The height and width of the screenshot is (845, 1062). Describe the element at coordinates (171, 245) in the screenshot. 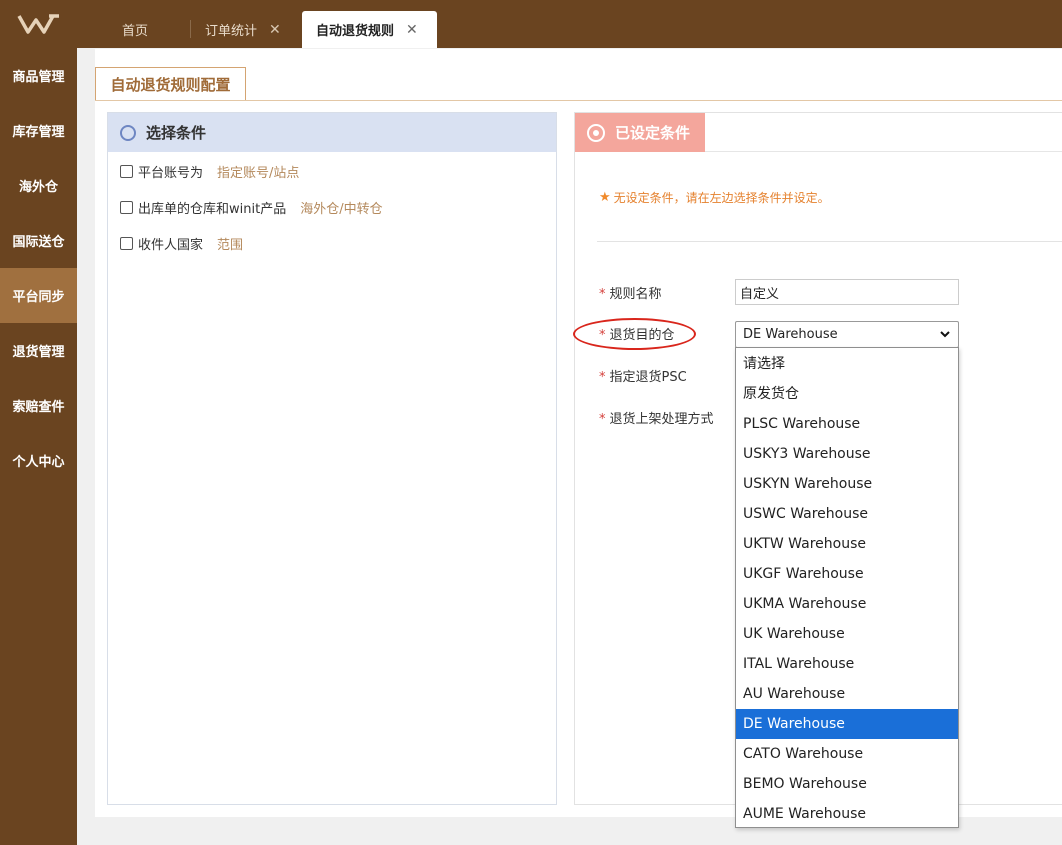

I see `condition-label: 收件人国家` at that location.